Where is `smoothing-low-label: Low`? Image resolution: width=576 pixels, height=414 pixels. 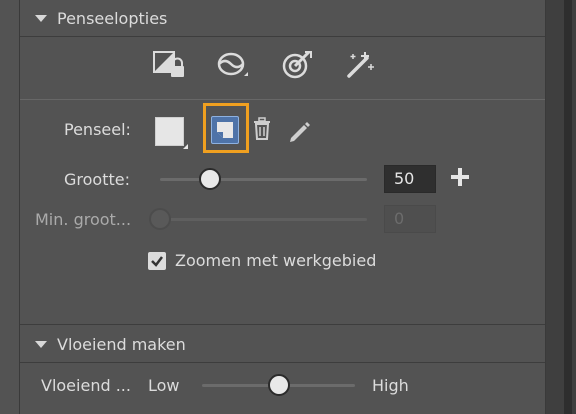
smoothing-low-label: Low is located at coordinates (164, 385).